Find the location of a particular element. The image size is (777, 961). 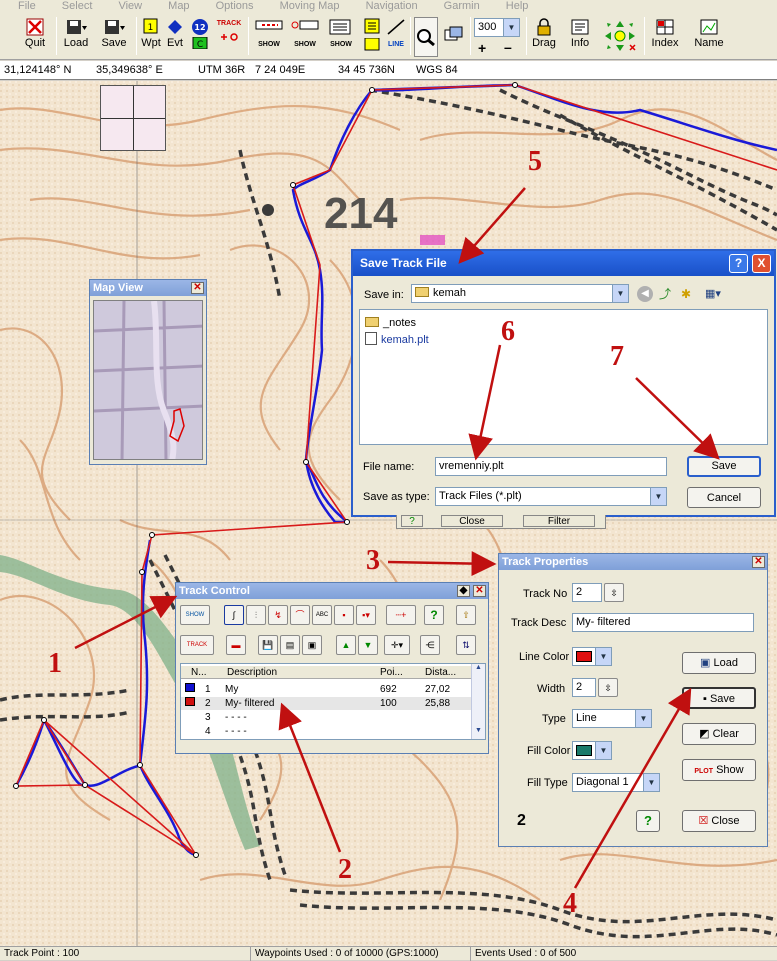

show-track-button: SHOW is located at coordinates (195, 615).